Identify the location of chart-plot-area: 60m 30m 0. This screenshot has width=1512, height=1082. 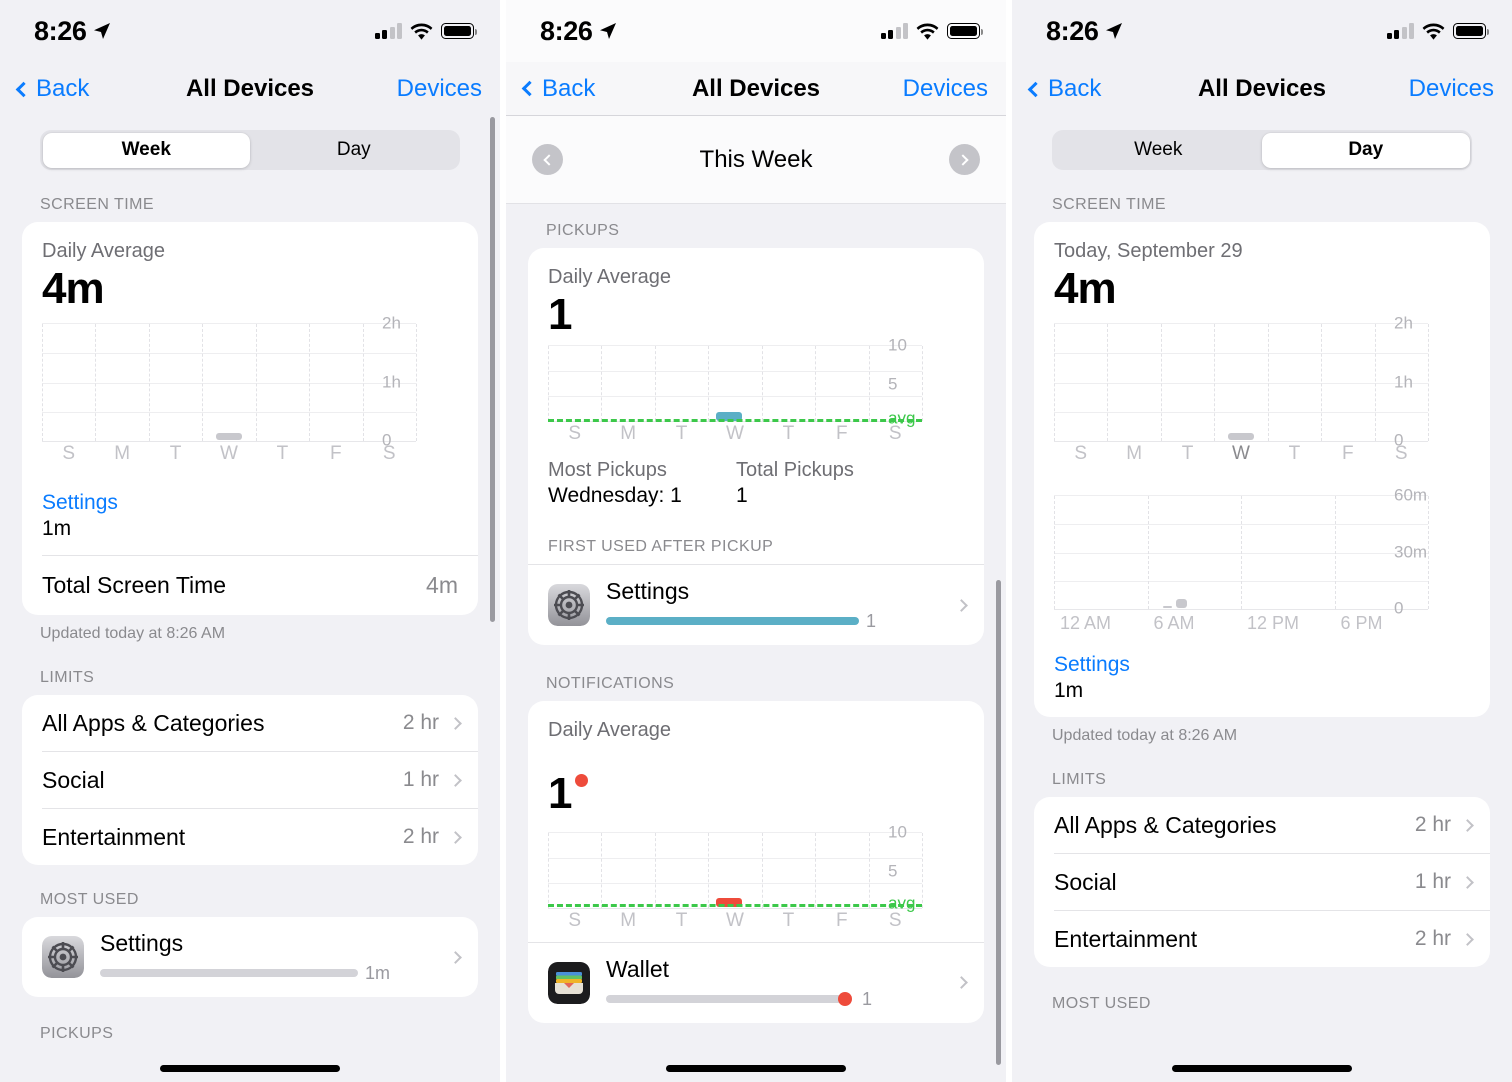
(1241, 552).